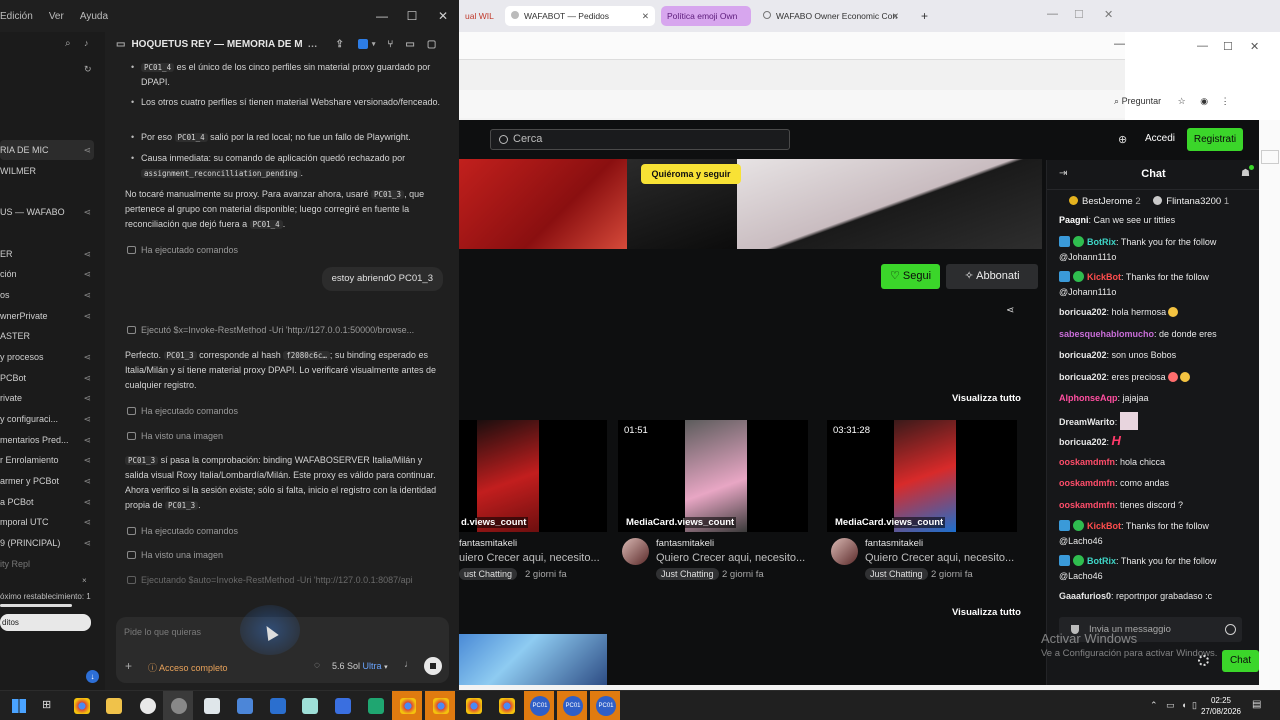 This screenshot has width=1280, height=720. Describe the element at coordinates (179, 706) in the screenshot. I see `assistant-app-icon` at that location.